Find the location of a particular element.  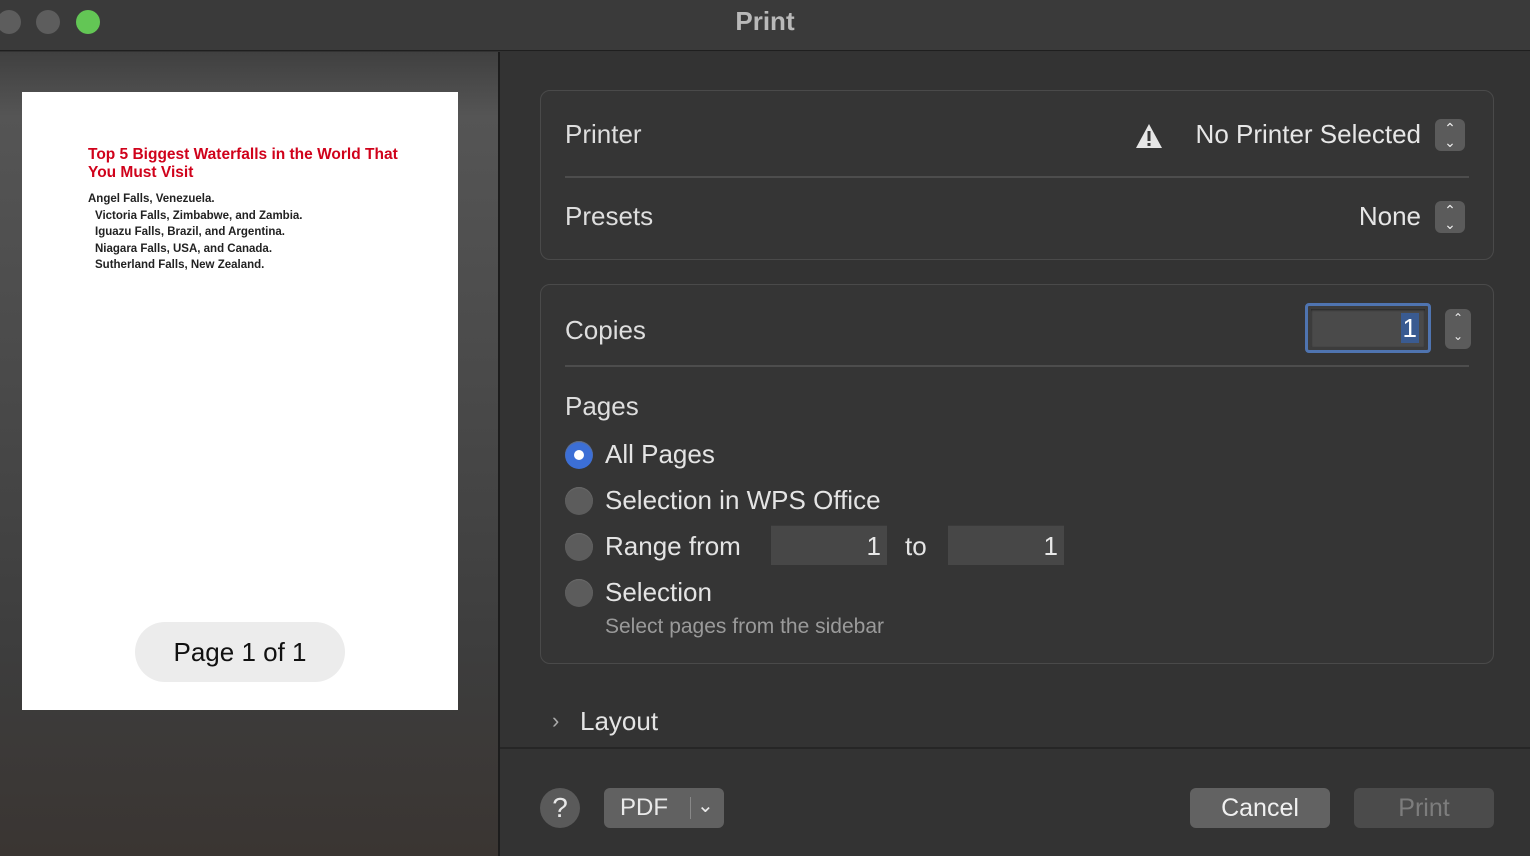

chevron-up-icon: ⌃ is located at coordinates (1458, 318).